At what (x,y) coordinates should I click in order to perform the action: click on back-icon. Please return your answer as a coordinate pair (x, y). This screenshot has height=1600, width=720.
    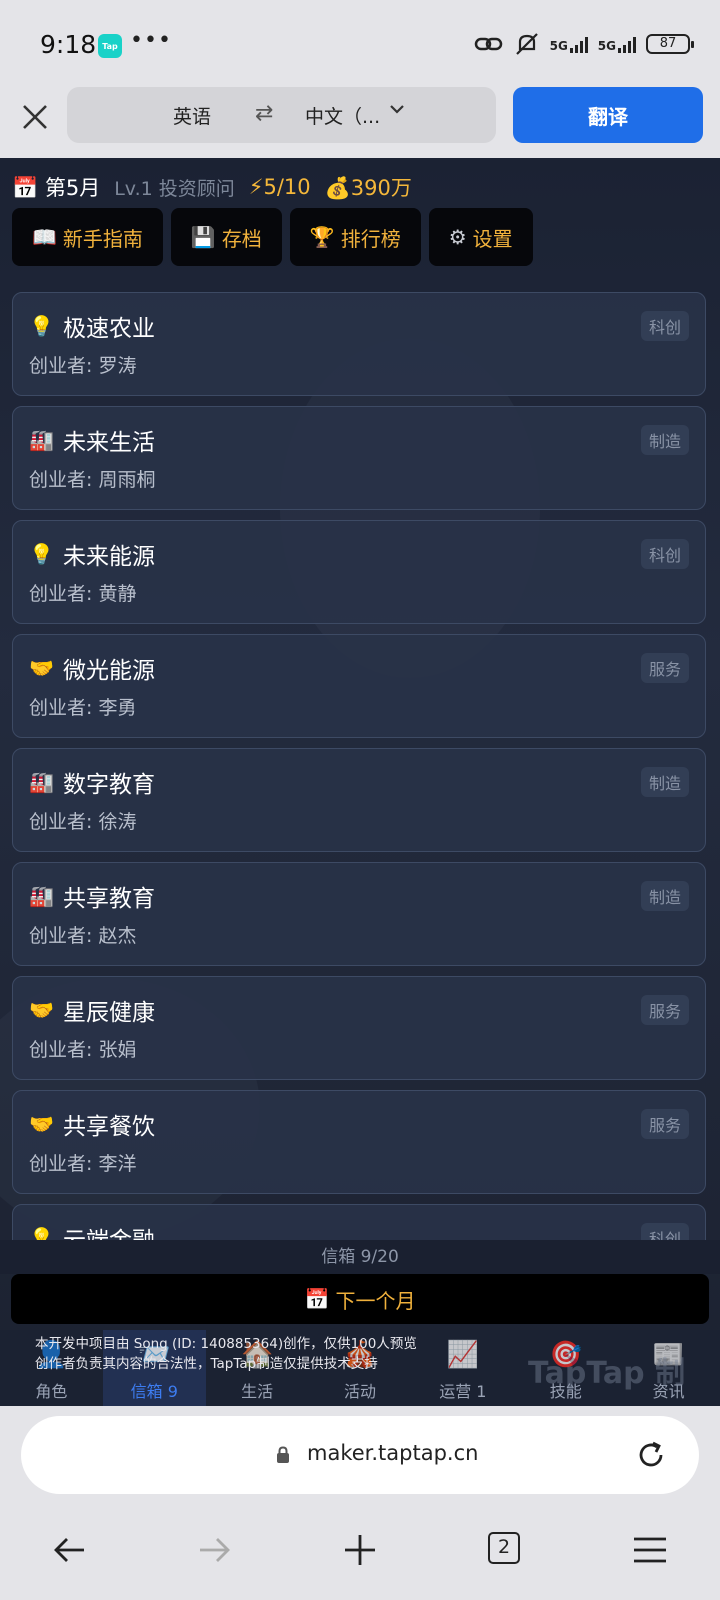
    Looking at the image, I should click on (70, 1550).